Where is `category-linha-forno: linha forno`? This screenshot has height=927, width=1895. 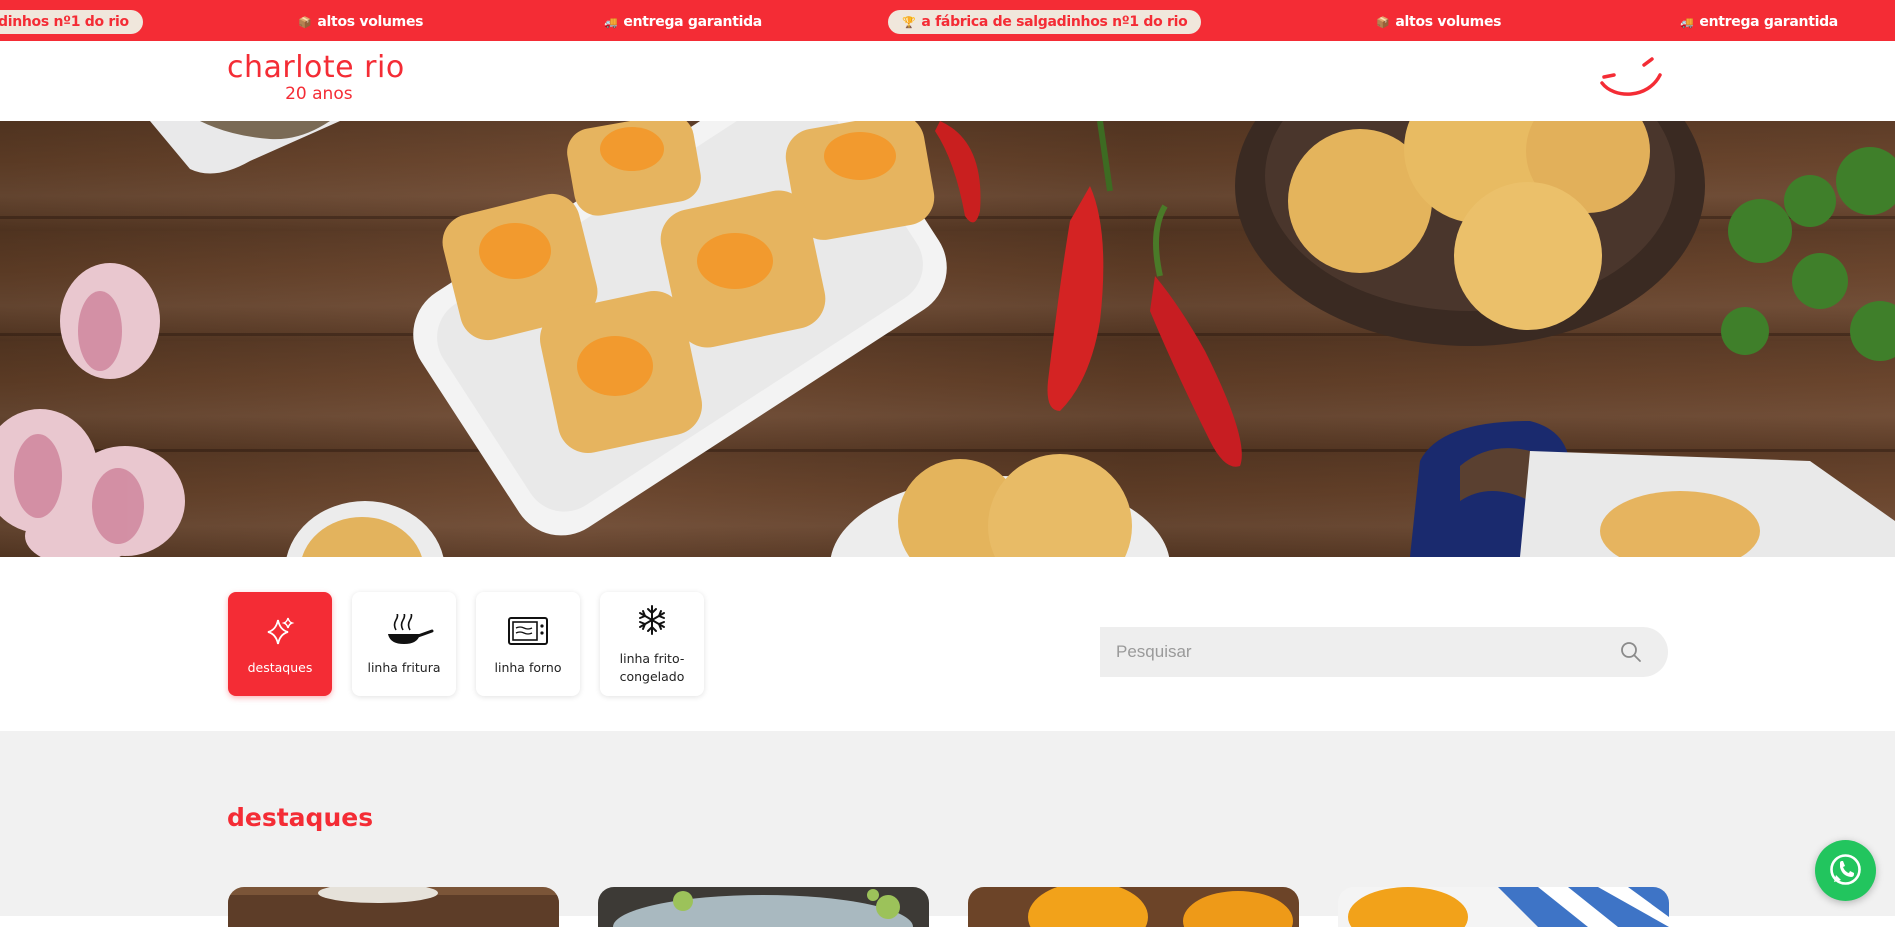
category-linha-forno: linha forno is located at coordinates (528, 644).